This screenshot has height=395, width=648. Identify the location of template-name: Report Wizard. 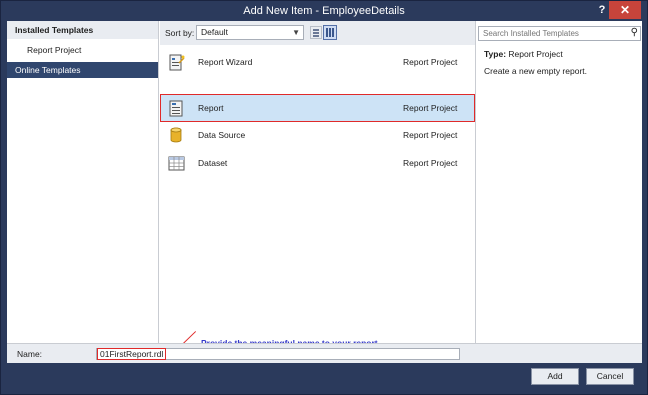
(225, 62).